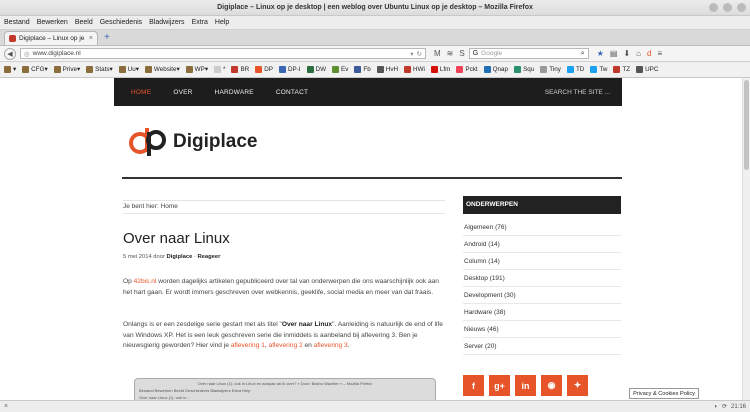 This screenshot has height=412, width=750. What do you see at coordinates (543, 312) in the screenshot?
I see `sidebar-category-link: Hardware (38)` at bounding box center [543, 312].